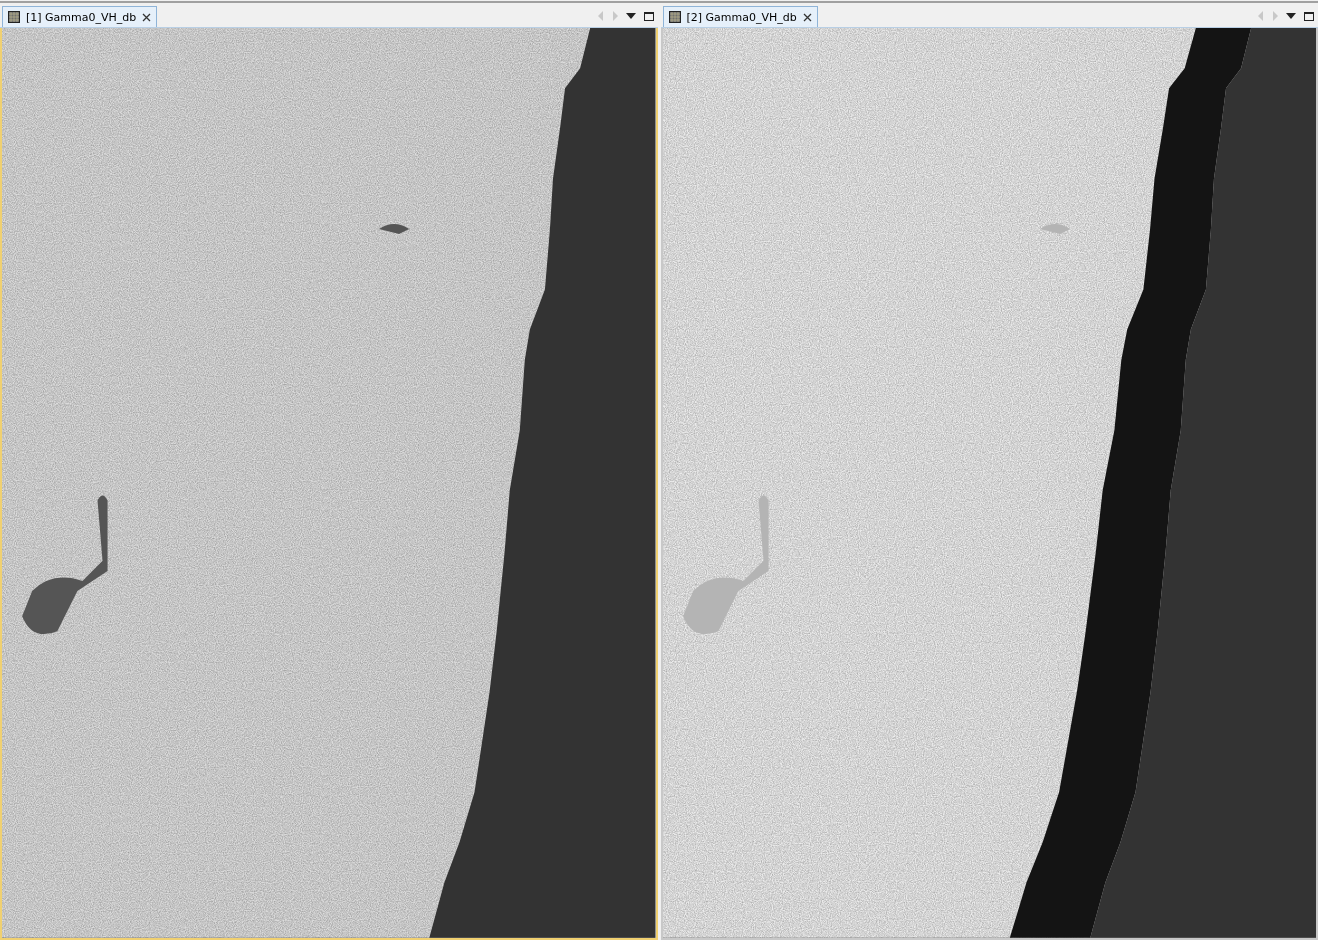 The image size is (1318, 940). I want to click on tab-label: [1] Gamma0_VH_db, so click(81, 17).